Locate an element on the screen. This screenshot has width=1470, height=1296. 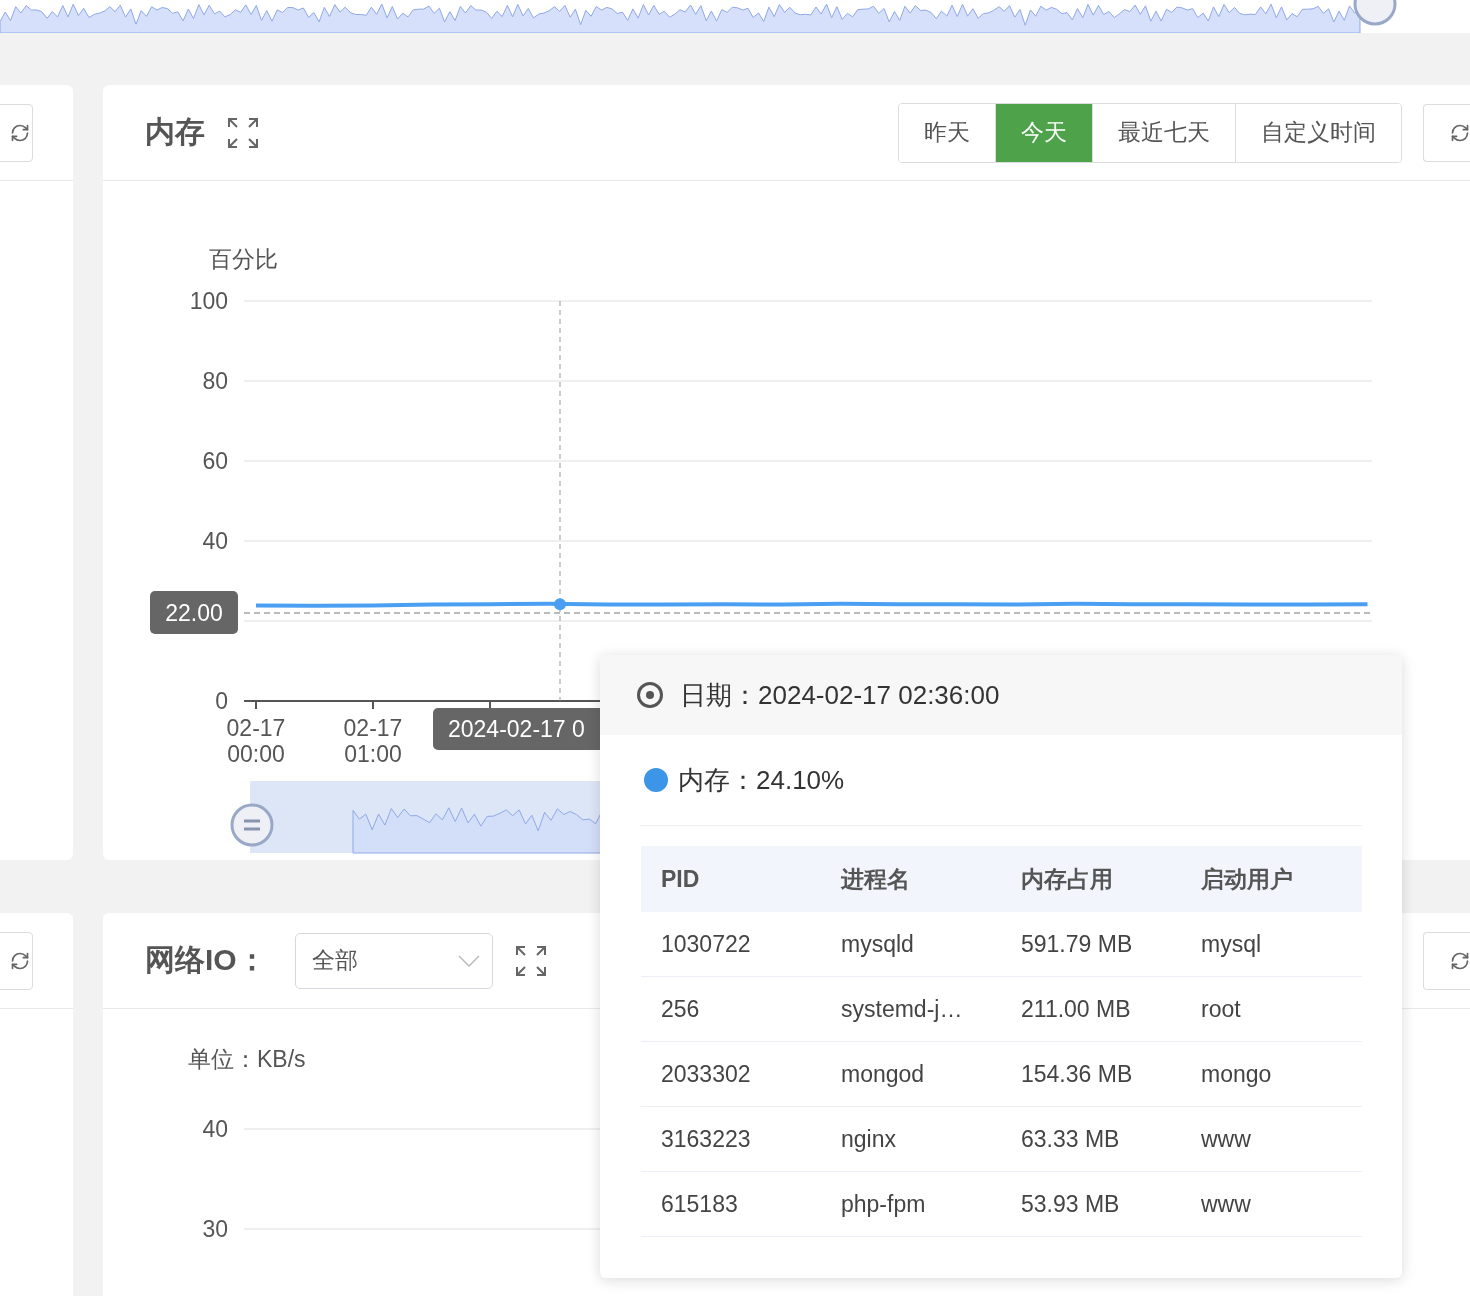
table-cell-text: 1030722 is located at coordinates (706, 944).